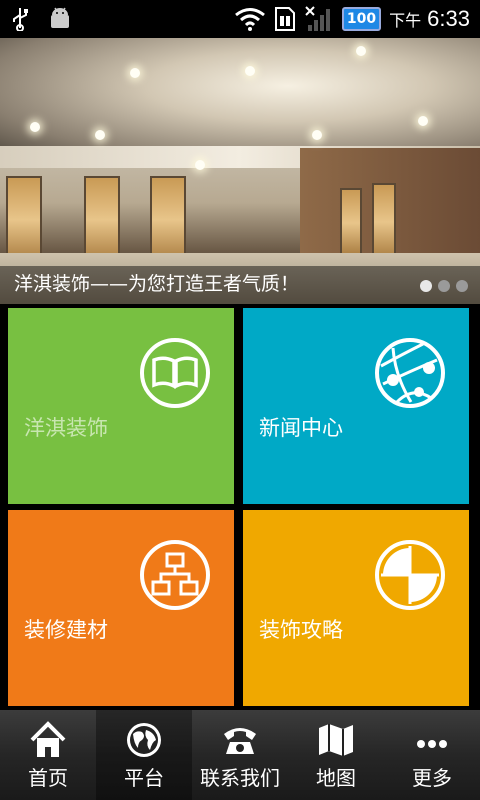  Describe the element at coordinates (356, 406) in the screenshot. I see `tile-news-center: 新闻中心` at that location.